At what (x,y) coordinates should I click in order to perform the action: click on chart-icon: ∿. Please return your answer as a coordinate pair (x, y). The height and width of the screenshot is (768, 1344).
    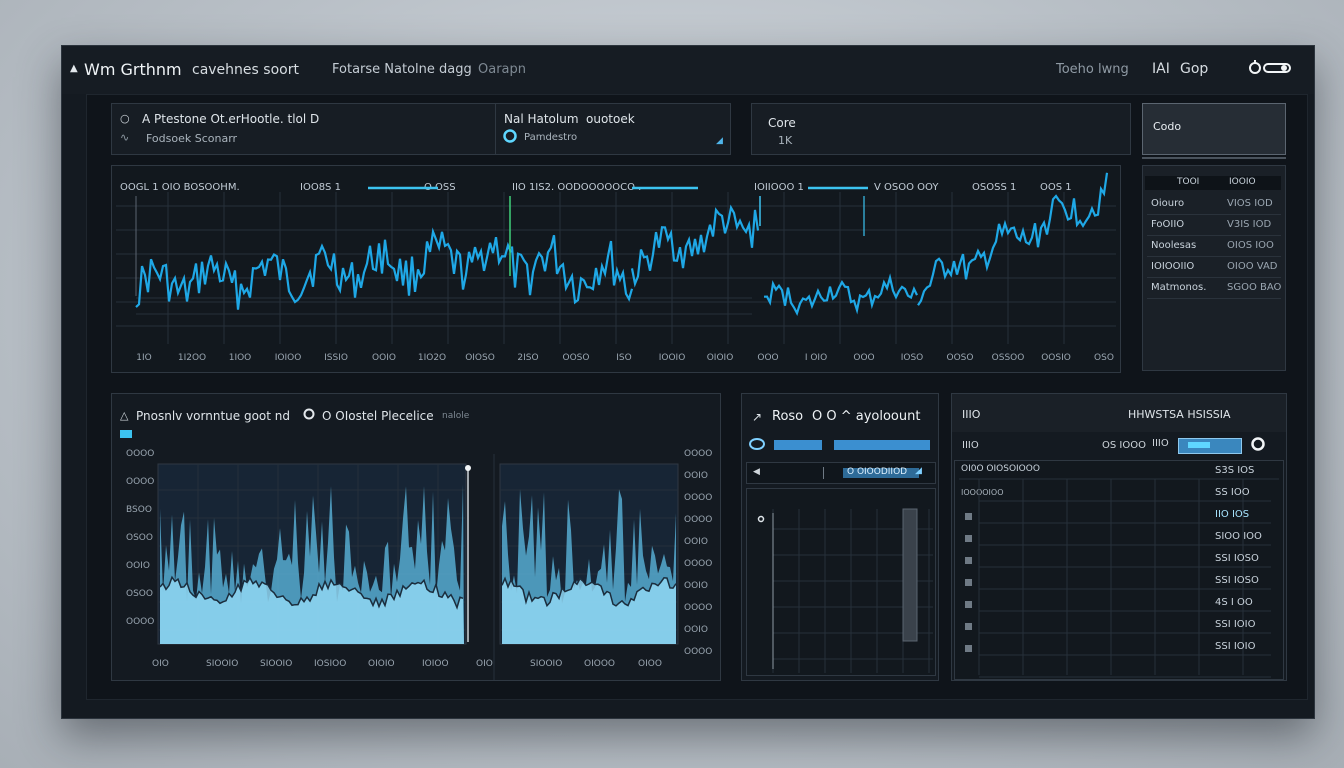
    Looking at the image, I should click on (125, 137).